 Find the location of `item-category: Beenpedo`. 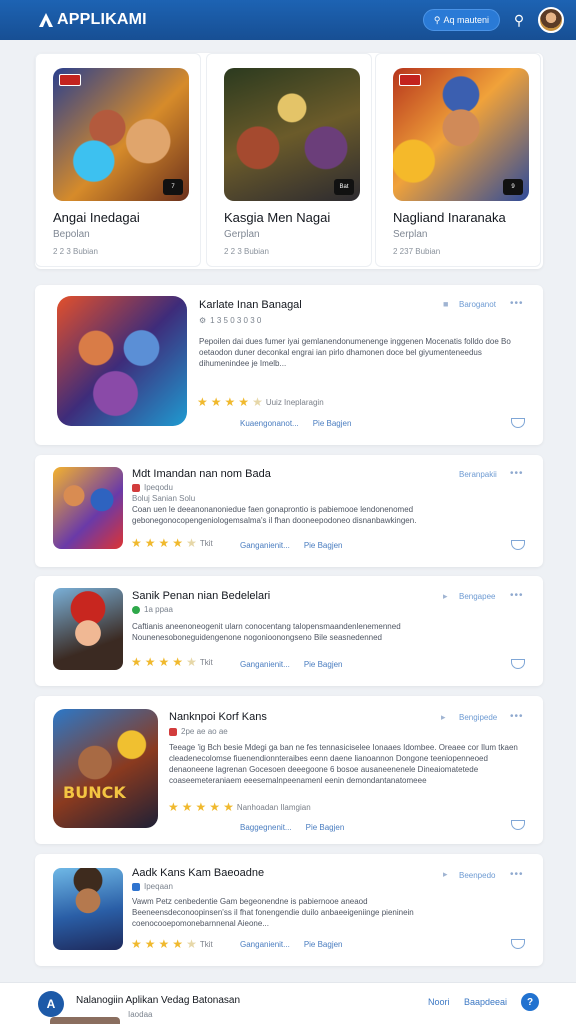

item-category: Beenpedo is located at coordinates (477, 875).